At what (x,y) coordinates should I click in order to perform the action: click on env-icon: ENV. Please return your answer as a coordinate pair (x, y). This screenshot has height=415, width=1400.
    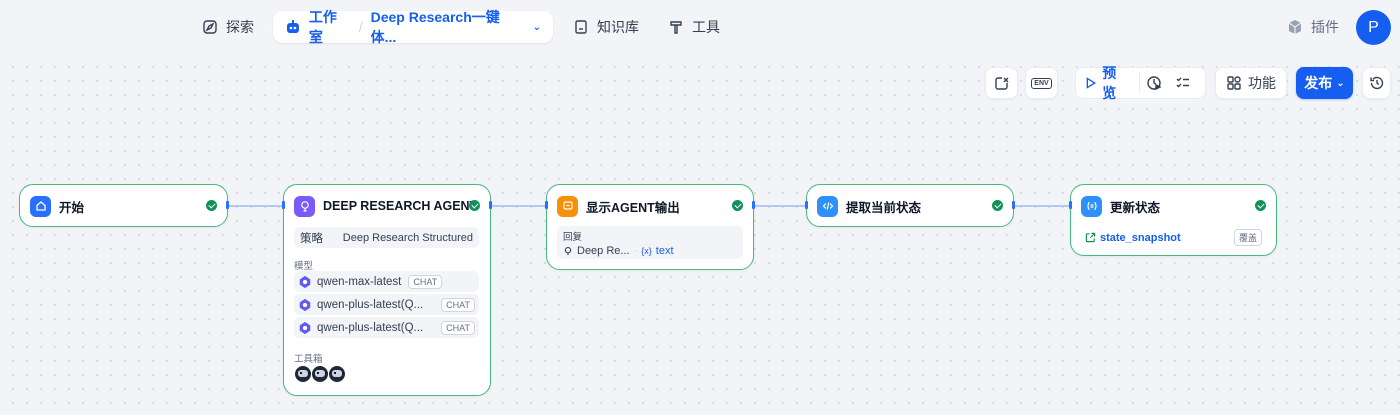
    Looking at the image, I should click on (1041, 83).